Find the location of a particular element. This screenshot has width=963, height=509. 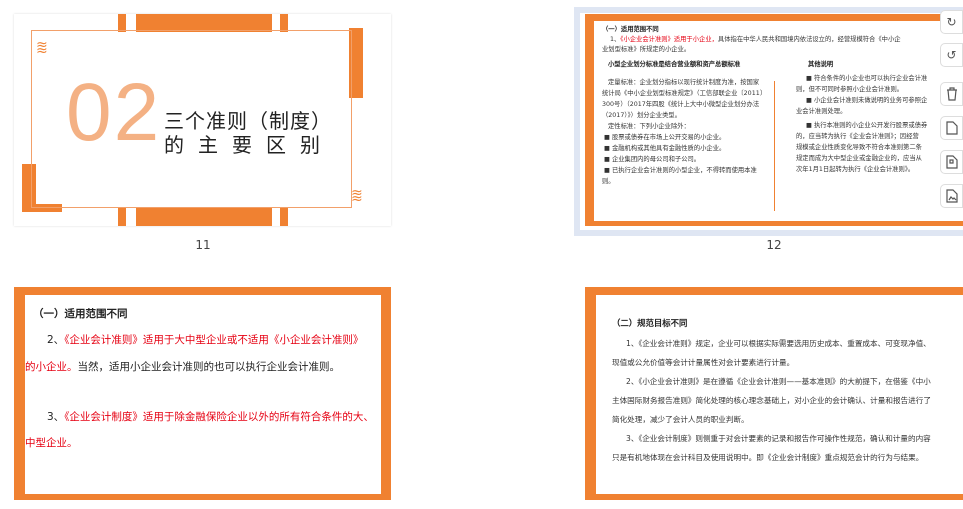

item-2-line-2: 的小企业。当然，适用小企业会计准则的也可以执行企业会计准则。 is located at coordinates (182, 367).